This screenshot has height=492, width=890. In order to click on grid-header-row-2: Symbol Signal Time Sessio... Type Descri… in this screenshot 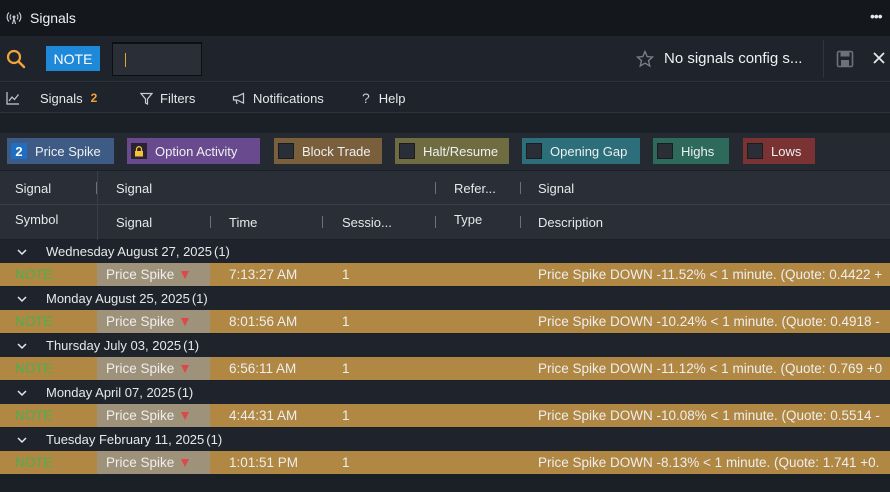, I will do `click(445, 222)`.